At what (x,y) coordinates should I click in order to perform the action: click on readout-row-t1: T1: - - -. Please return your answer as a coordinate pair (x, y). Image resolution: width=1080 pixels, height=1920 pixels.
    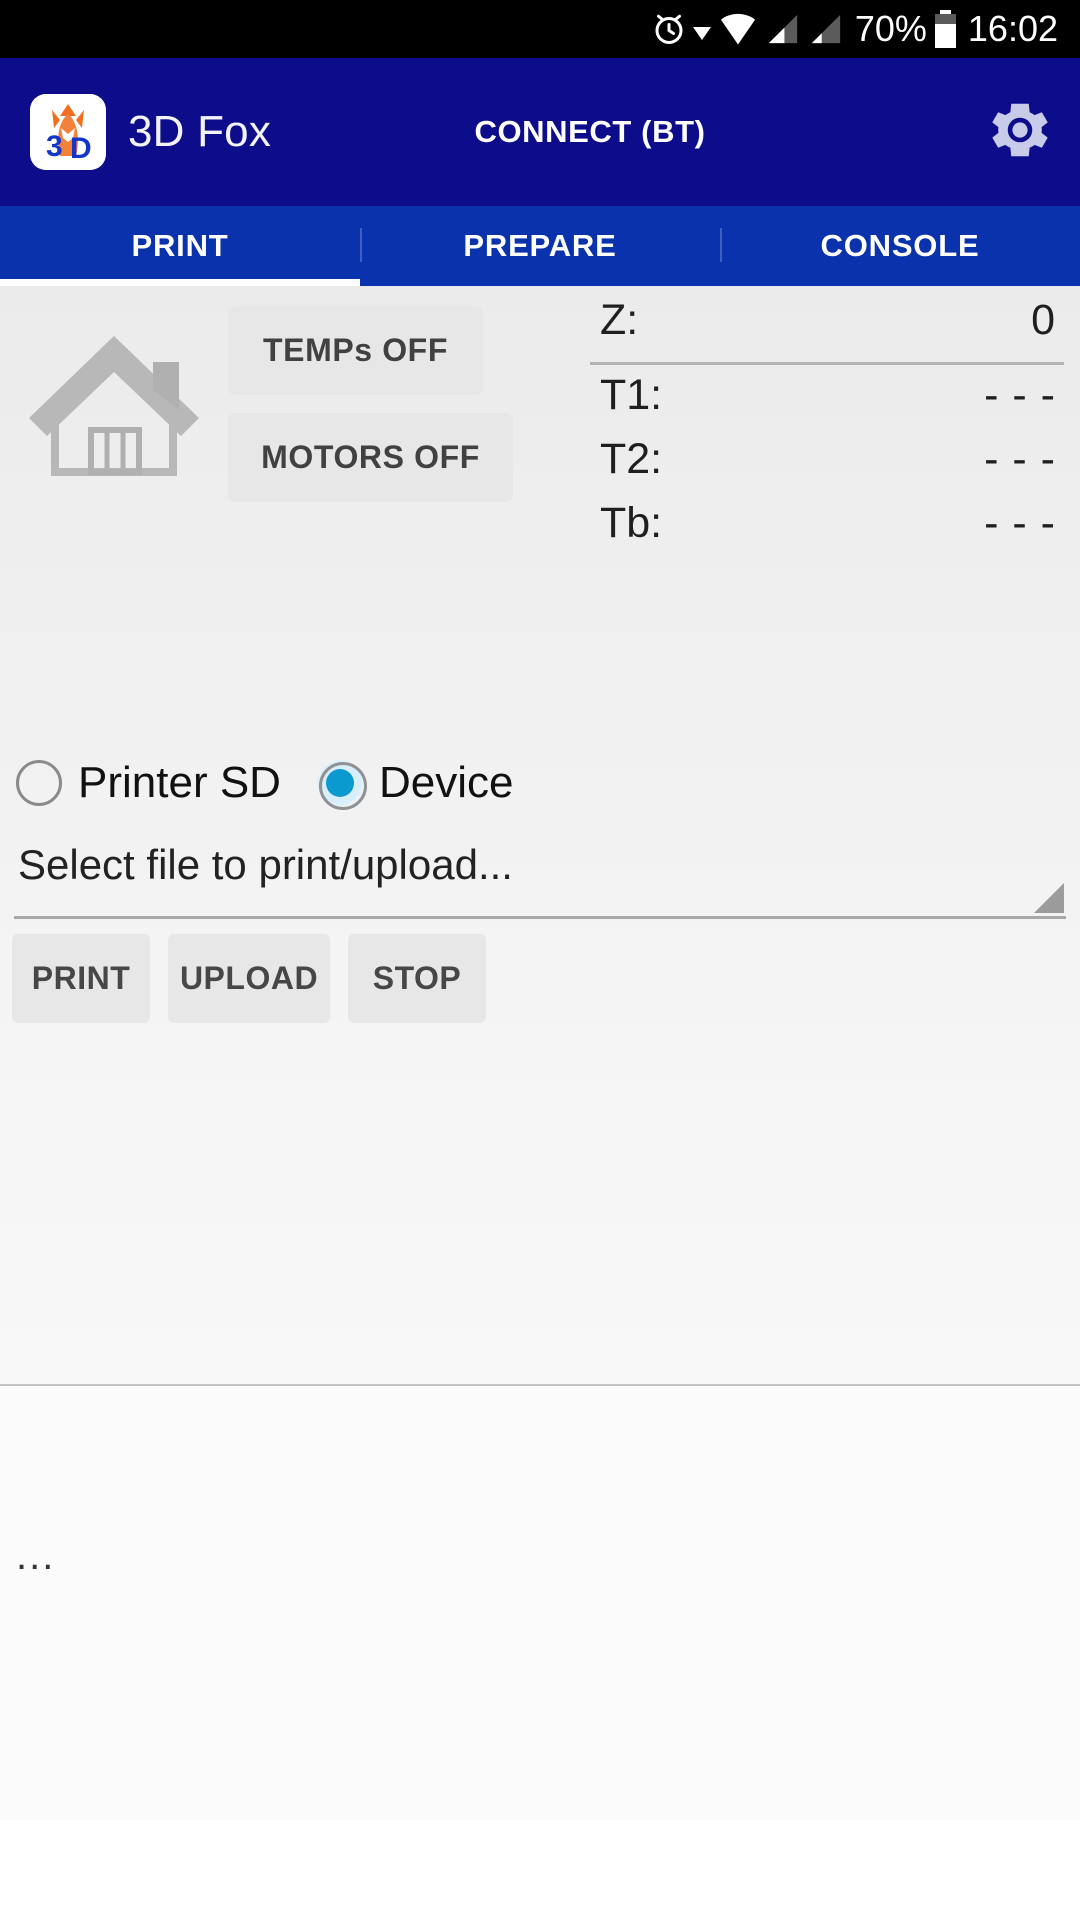
    Looking at the image, I should click on (827, 403).